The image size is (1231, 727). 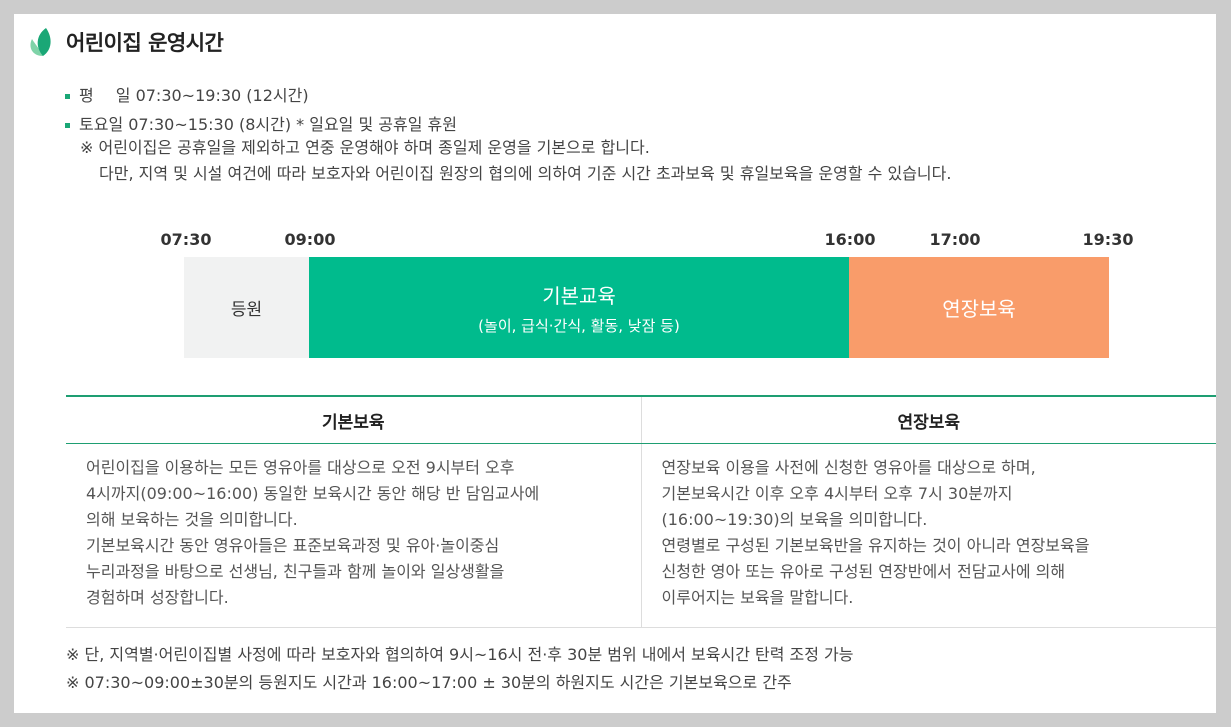 I want to click on description-line: 4시까지(09:00~16:00) 동일한 보육시간 동안 해당 반 담임교사에, so click(x=313, y=493).